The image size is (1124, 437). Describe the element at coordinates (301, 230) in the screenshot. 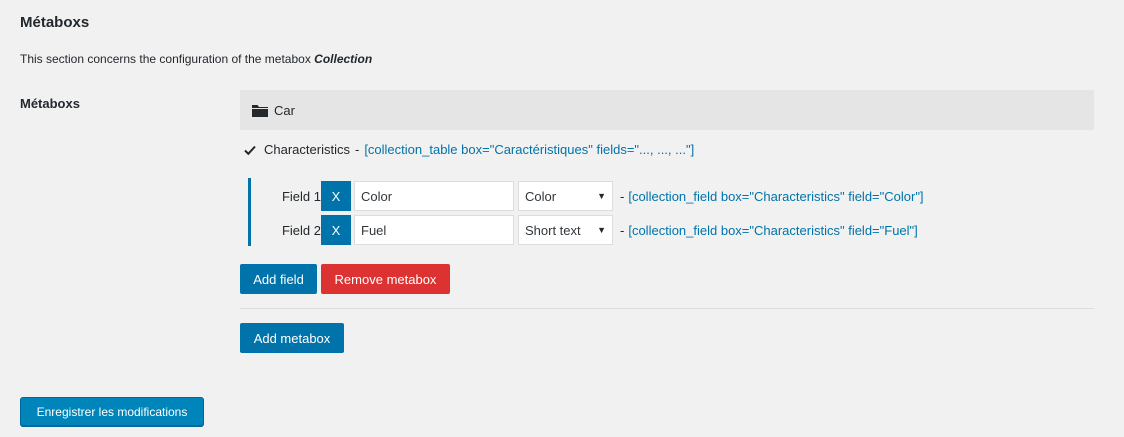

I see `field-label: Field 2` at that location.